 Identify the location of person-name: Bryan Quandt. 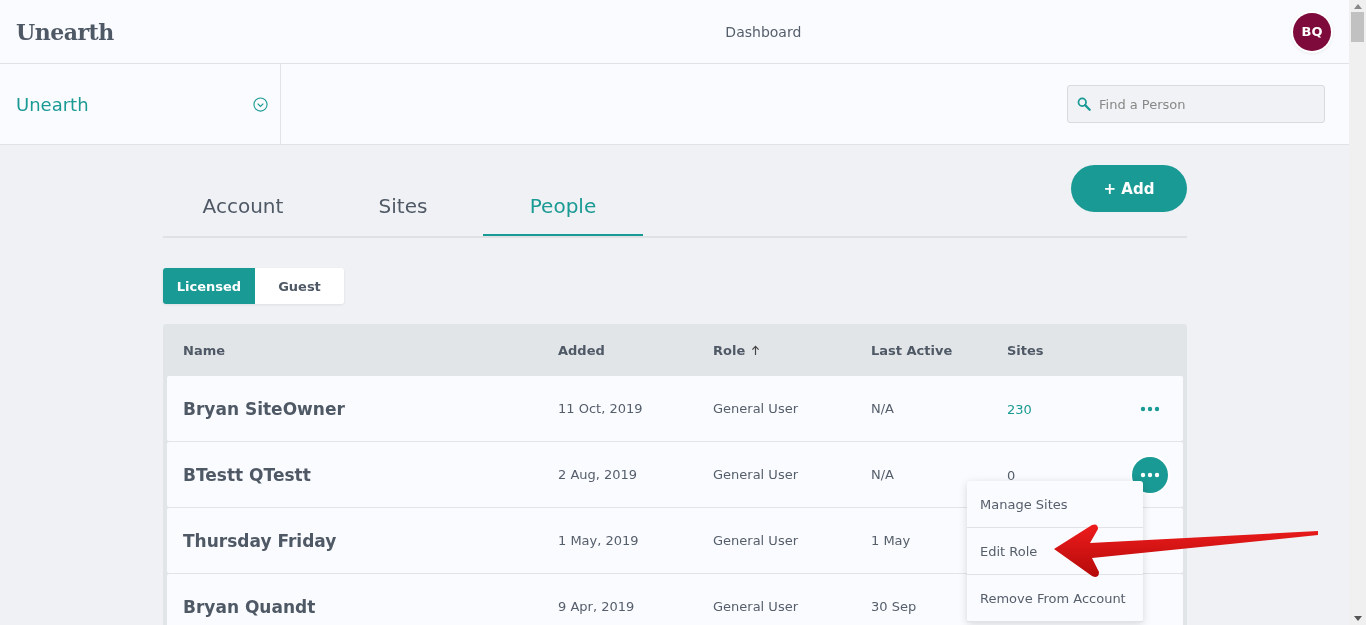
(249, 606).